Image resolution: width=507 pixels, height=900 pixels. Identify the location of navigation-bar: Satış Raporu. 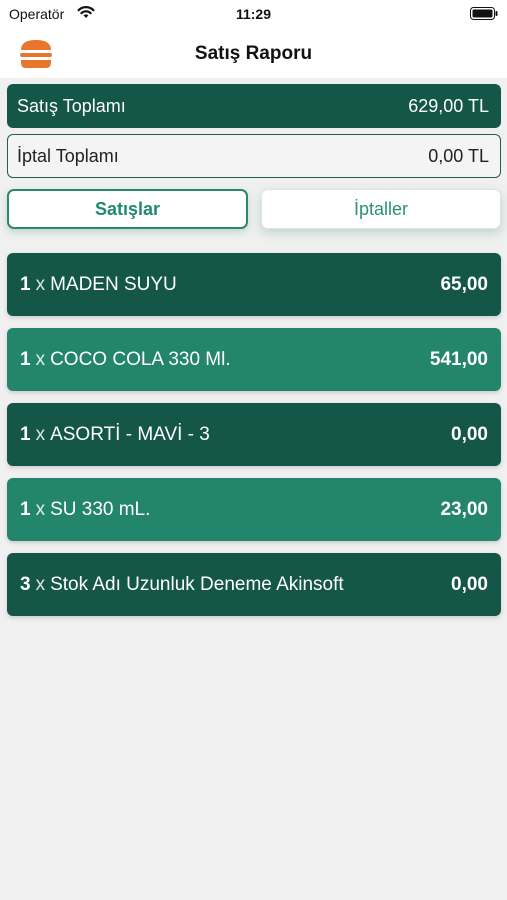
(253, 54).